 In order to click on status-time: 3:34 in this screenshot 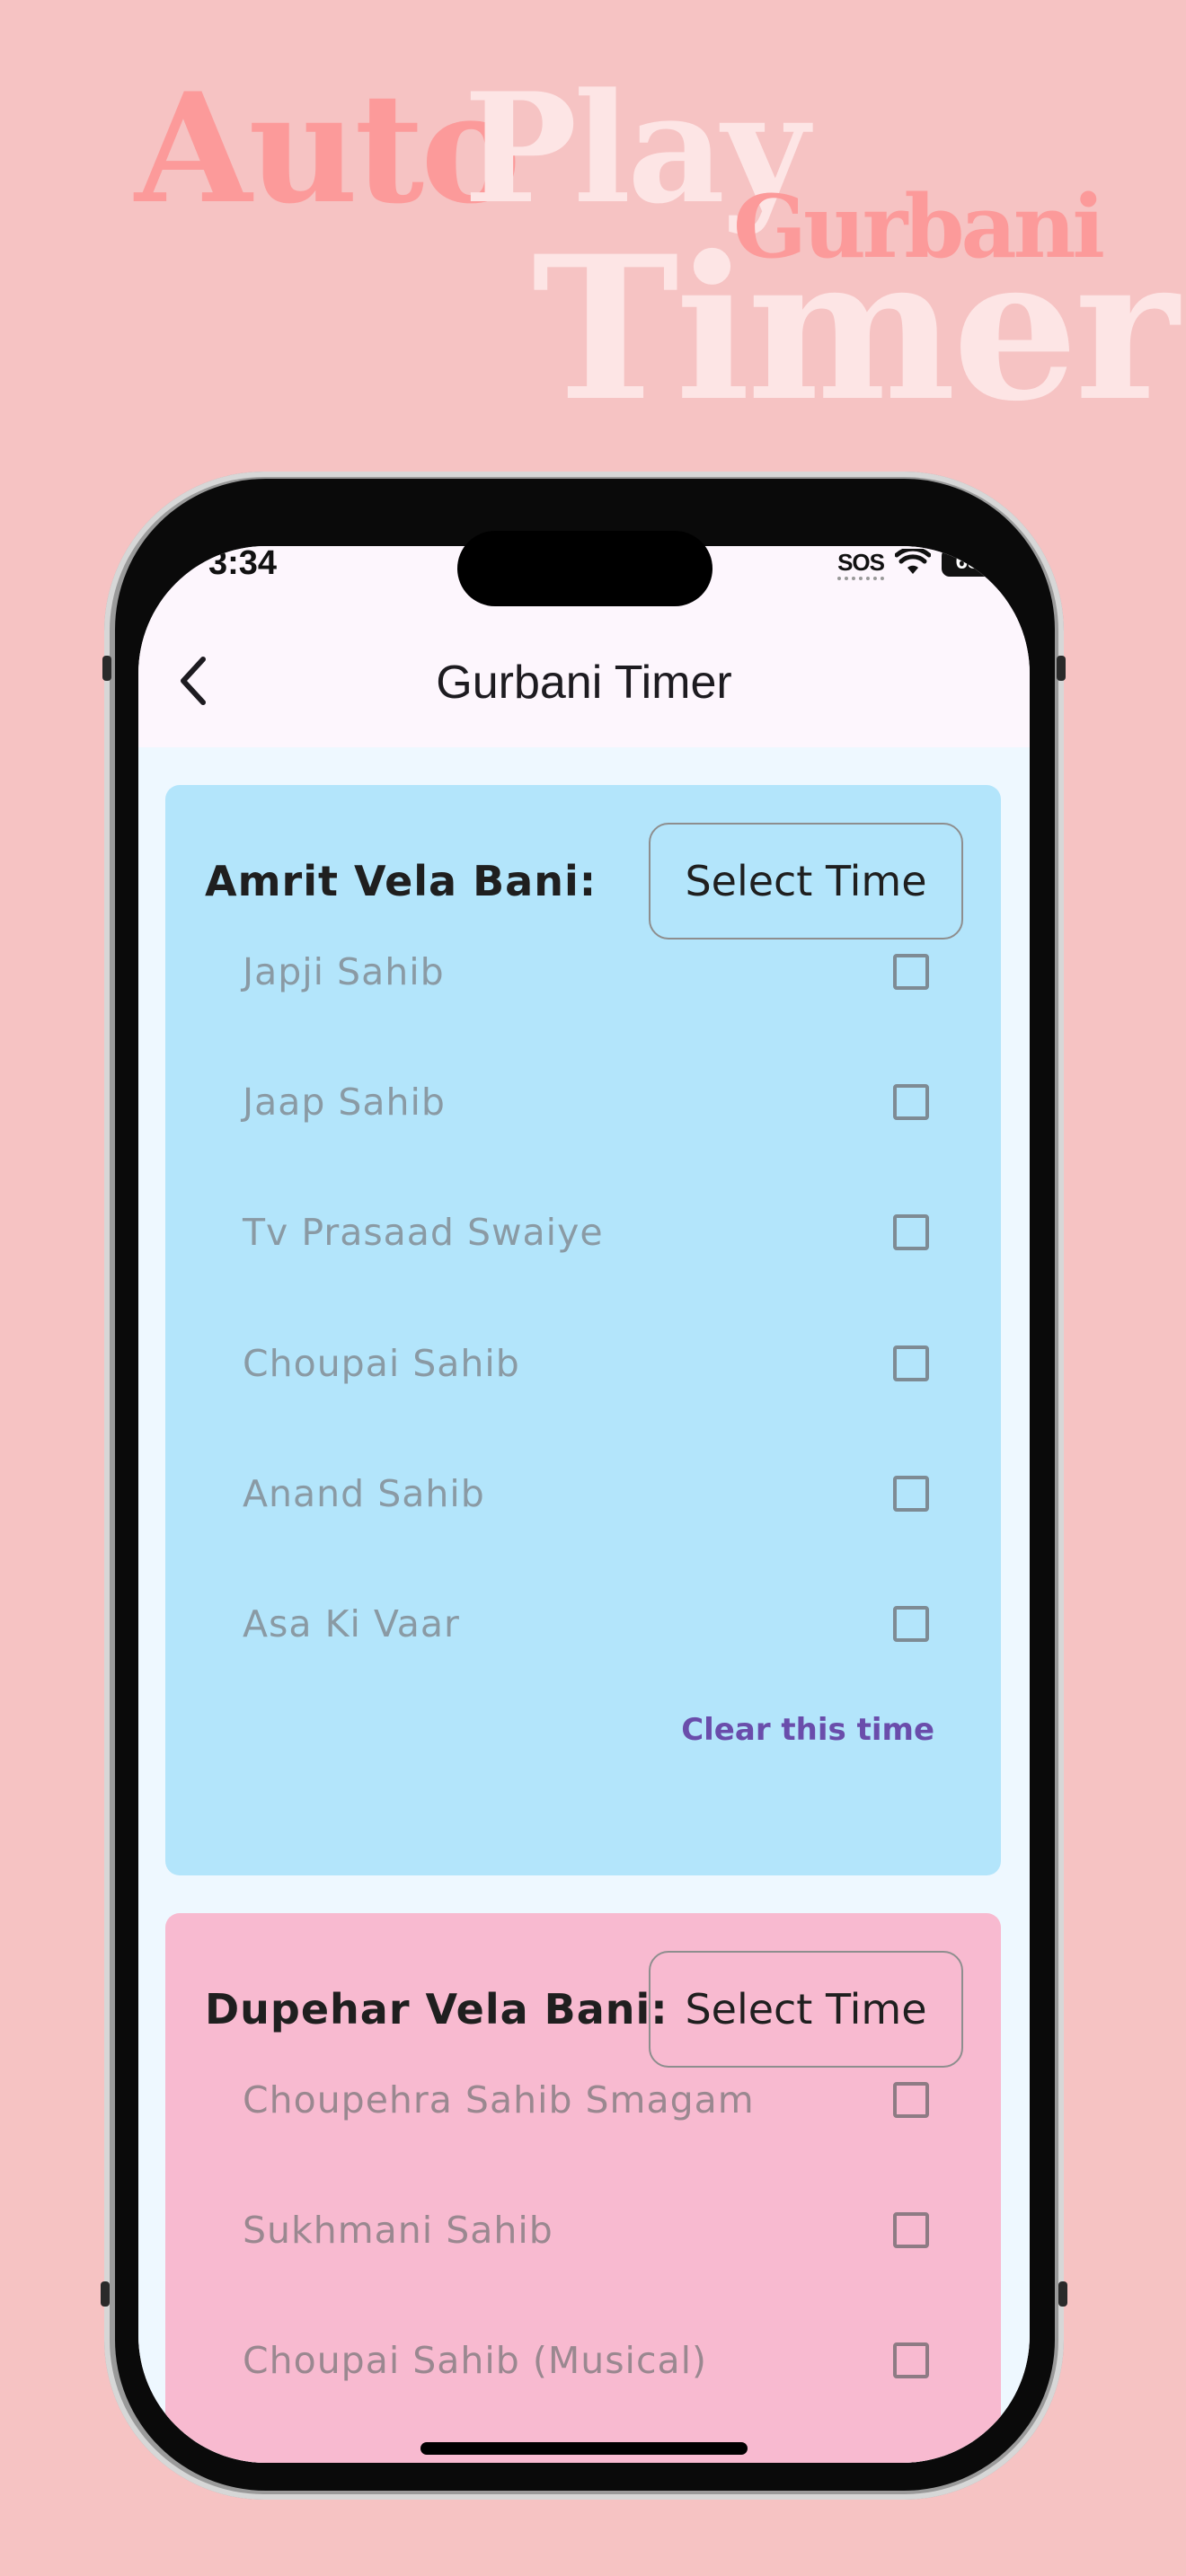, I will do `click(243, 564)`.